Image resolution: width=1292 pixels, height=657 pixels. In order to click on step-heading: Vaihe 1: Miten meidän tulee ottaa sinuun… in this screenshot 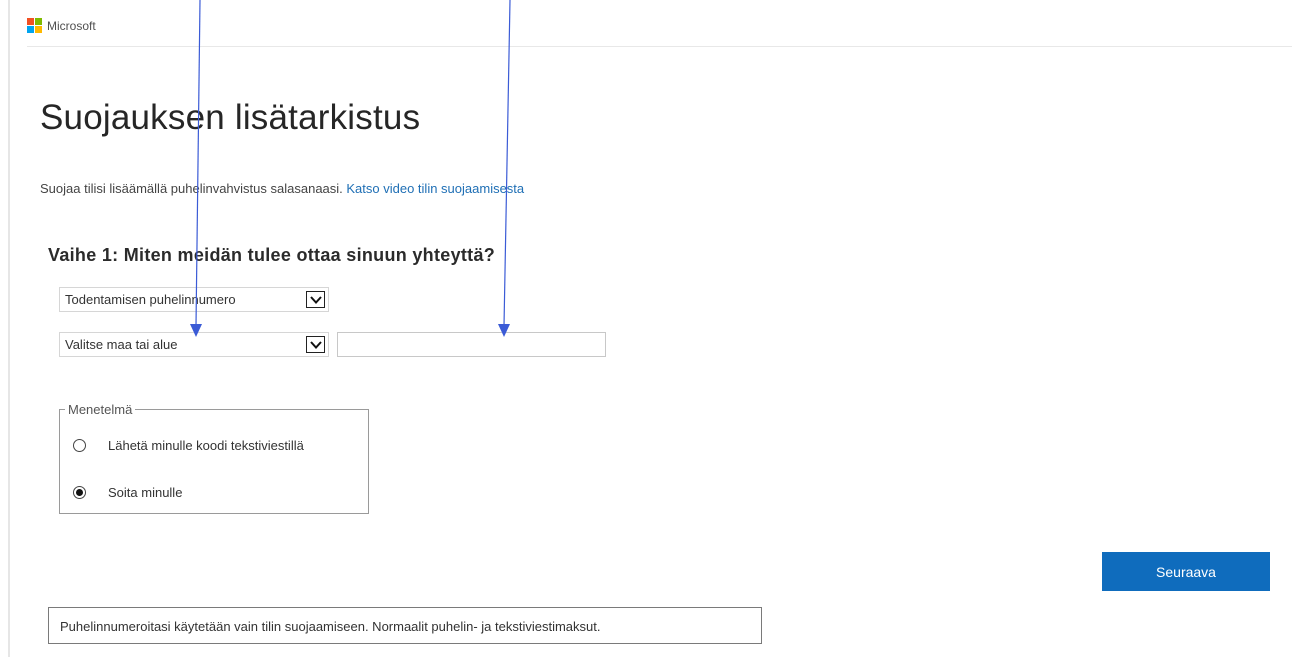, I will do `click(272, 255)`.